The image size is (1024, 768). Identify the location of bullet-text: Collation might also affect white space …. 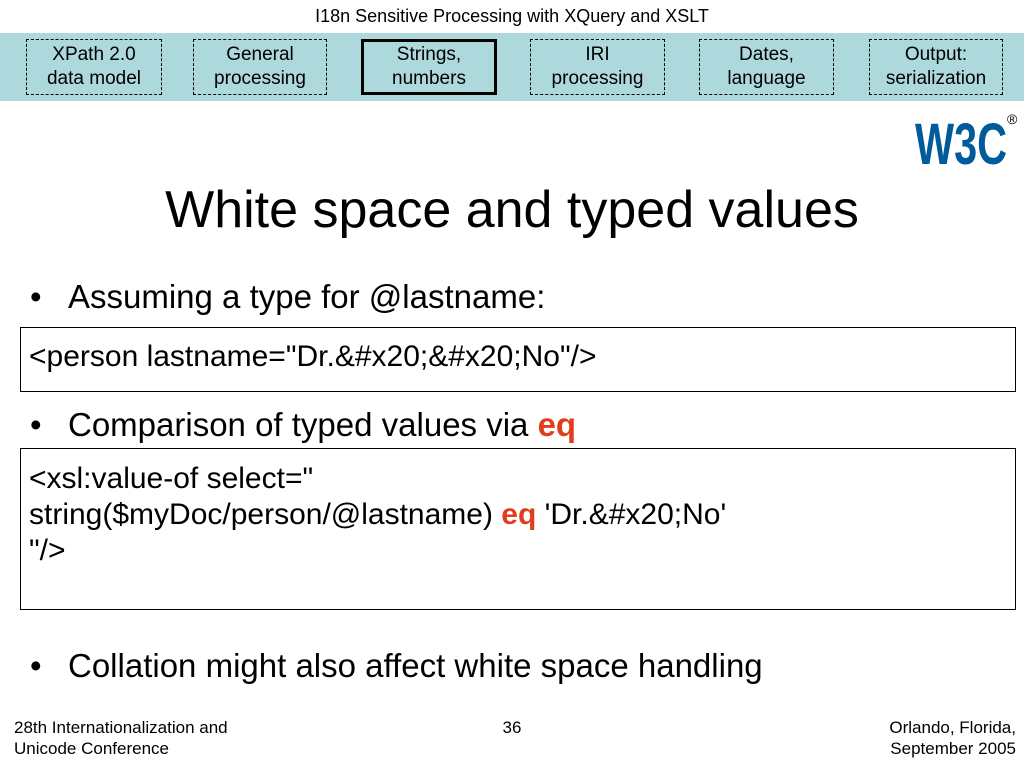
(415, 665).